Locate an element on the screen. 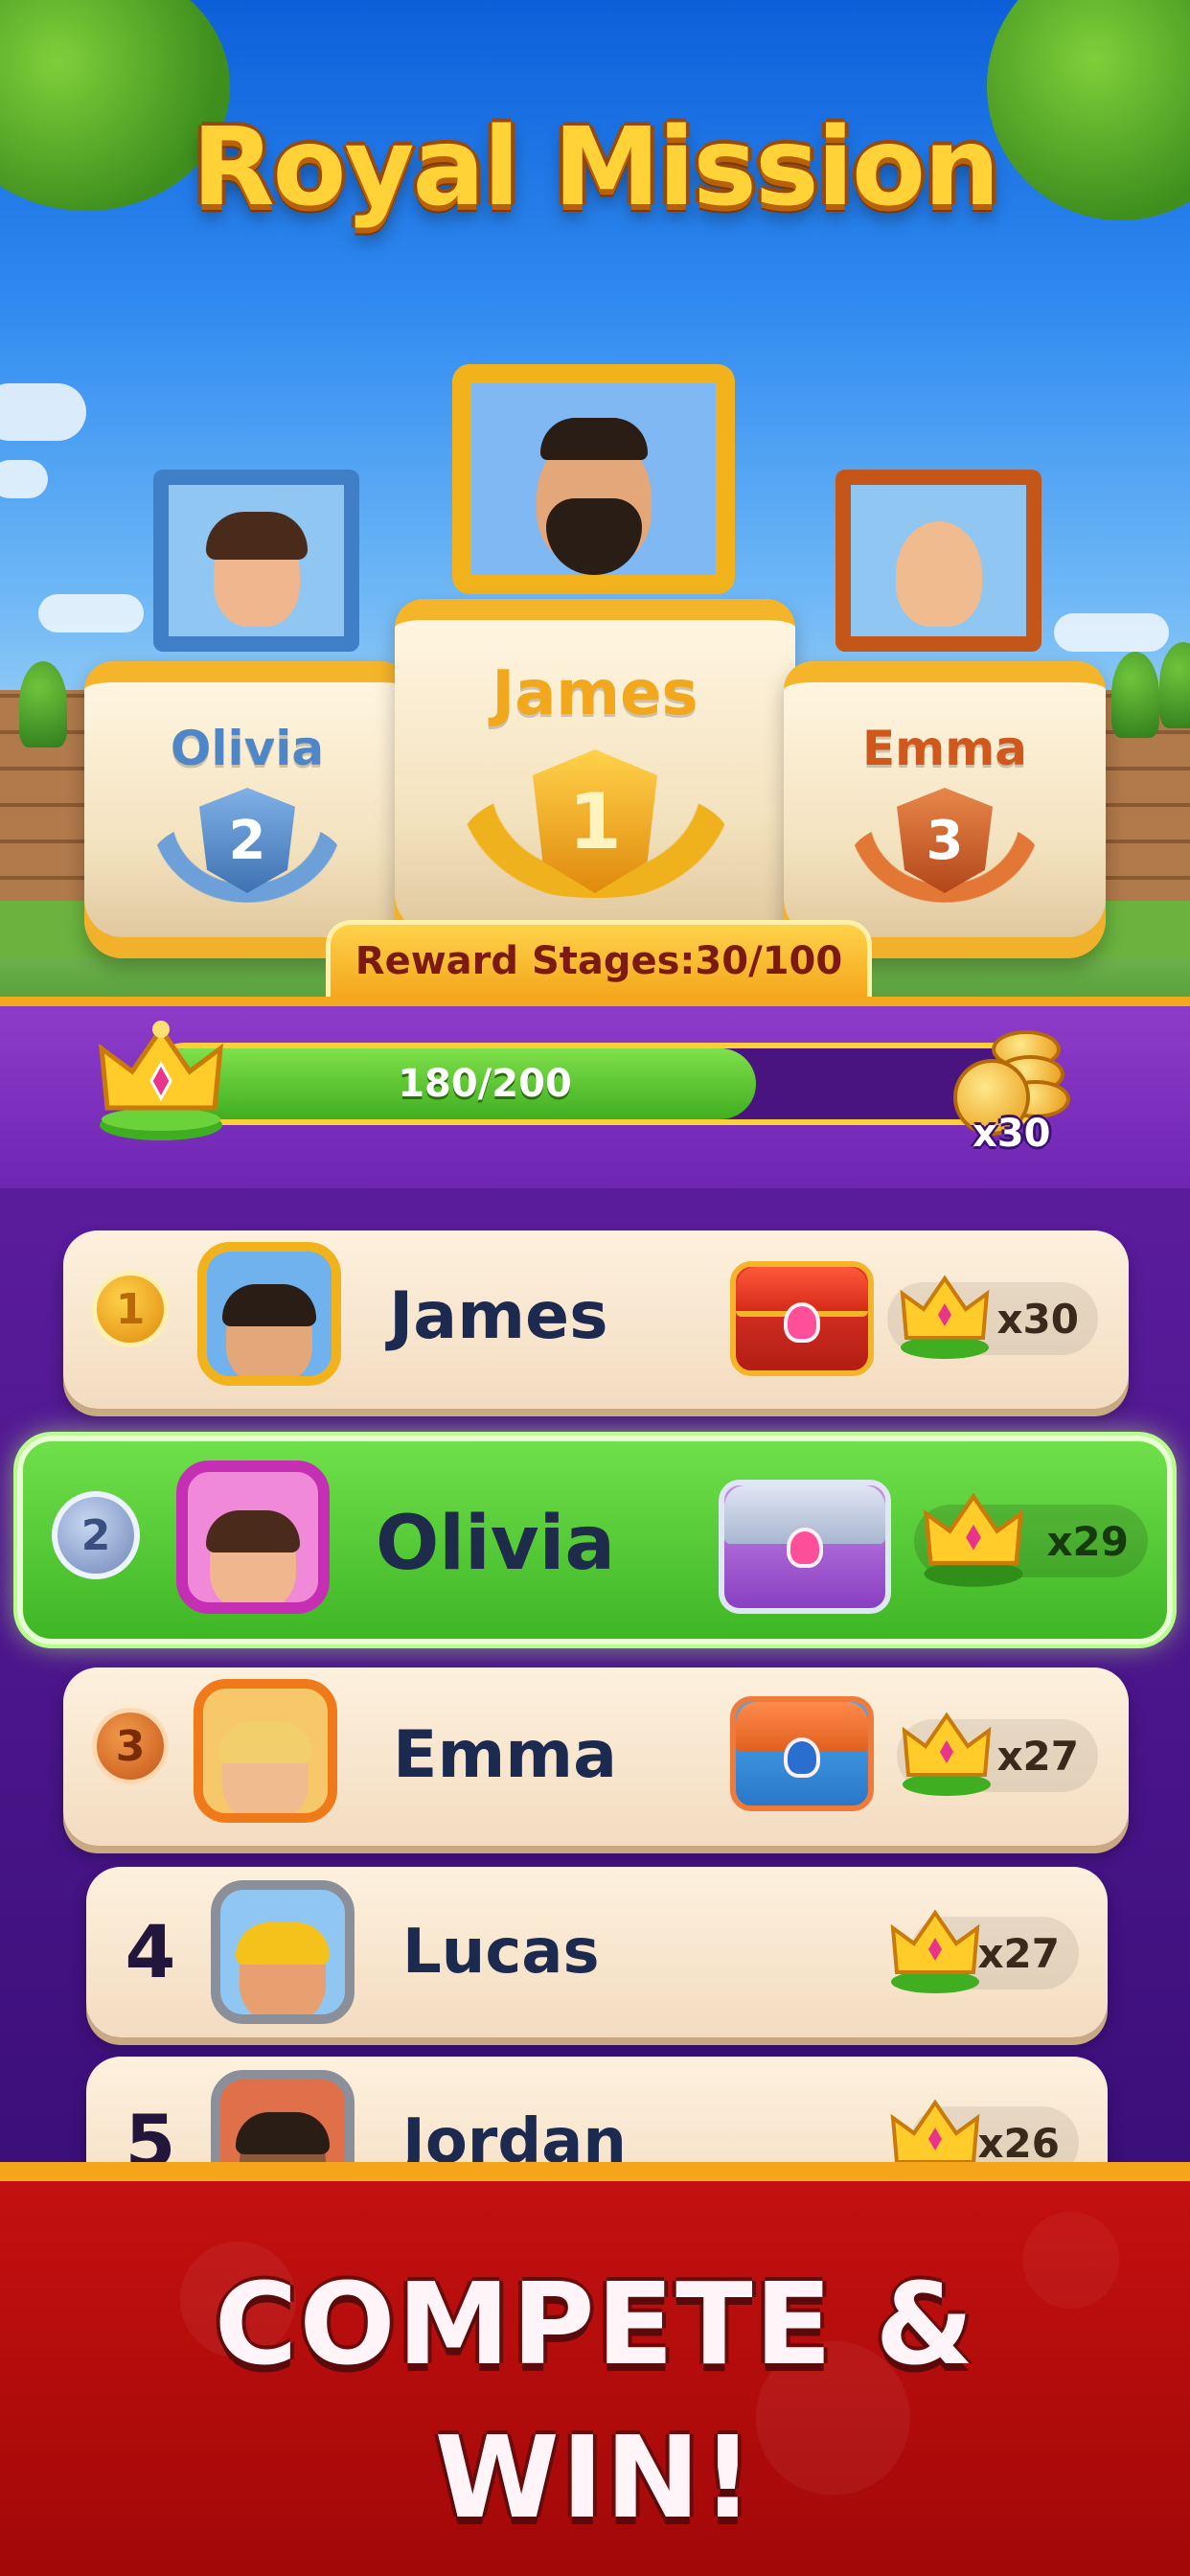 The height and width of the screenshot is (2576, 1190). player-name: James is located at coordinates (499, 1316).